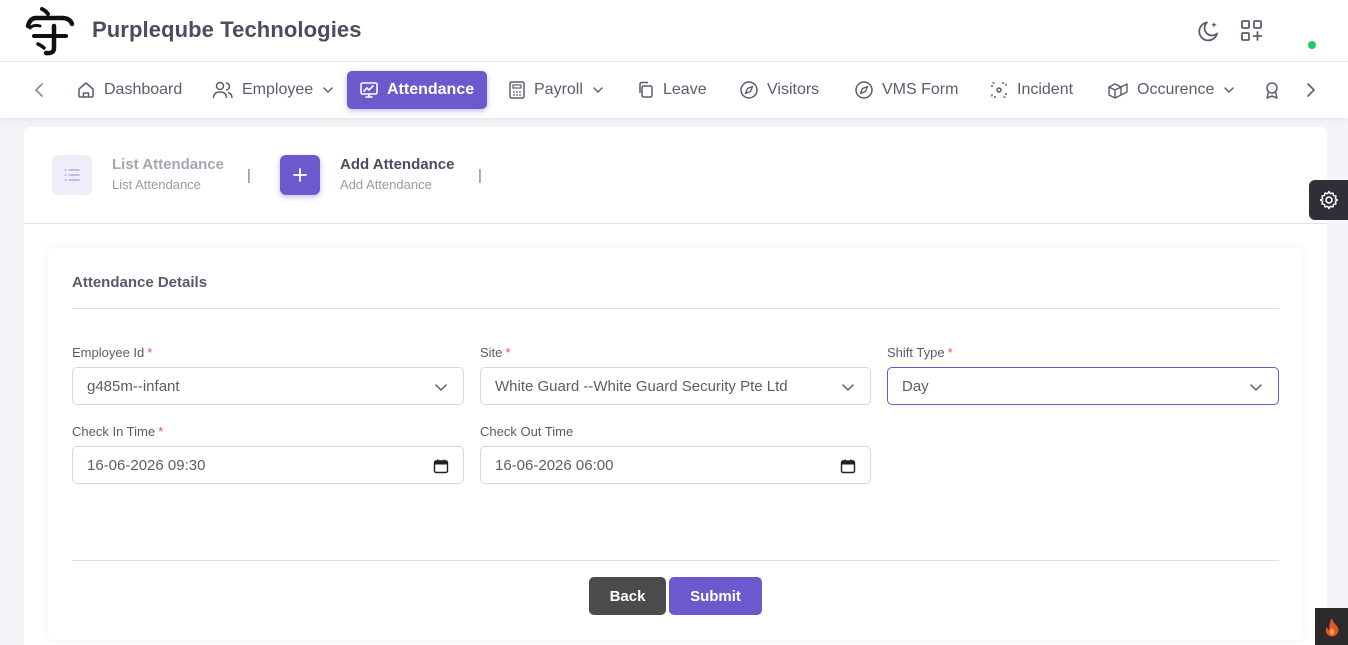 The width and height of the screenshot is (1348, 645). Describe the element at coordinates (1312, 45) in the screenshot. I see `online-status-dot` at that location.